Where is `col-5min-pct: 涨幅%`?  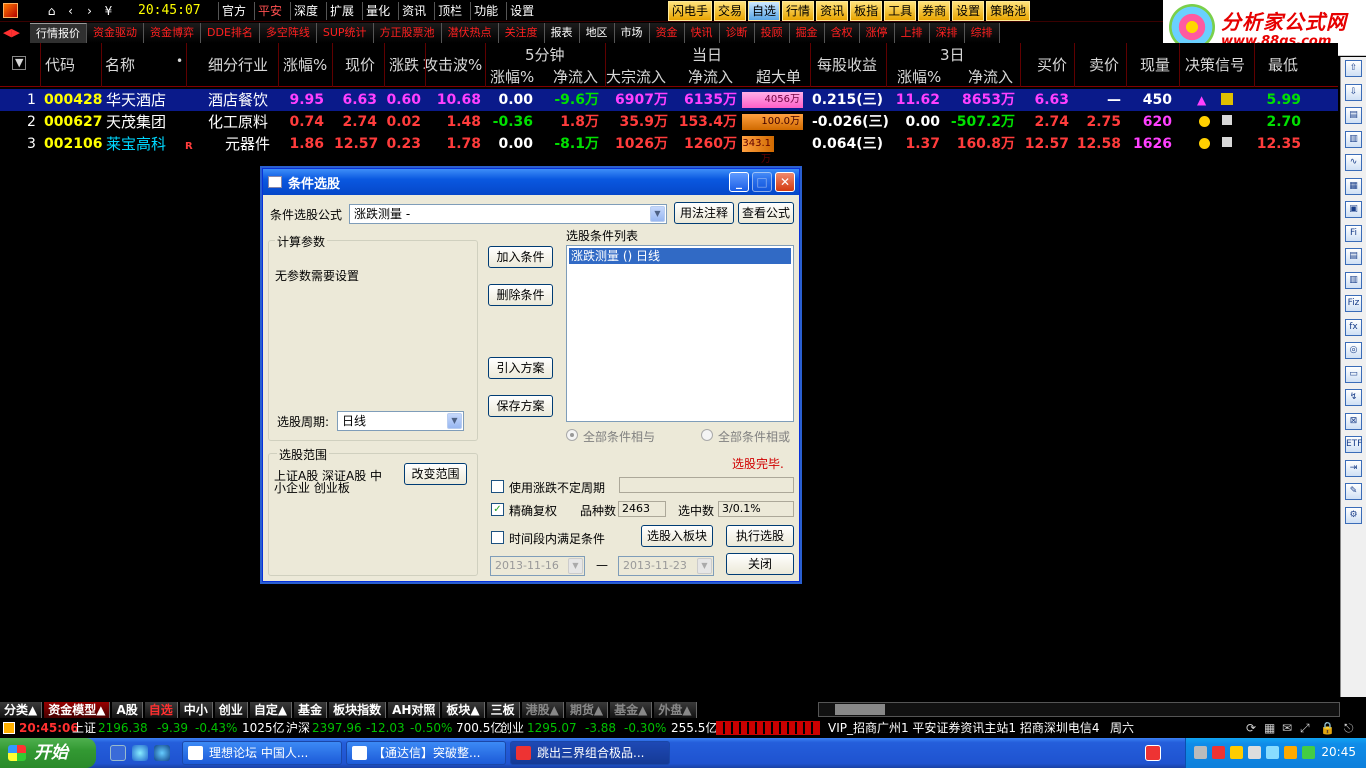
col-5min-pct: 涨幅% is located at coordinates (512, 76).